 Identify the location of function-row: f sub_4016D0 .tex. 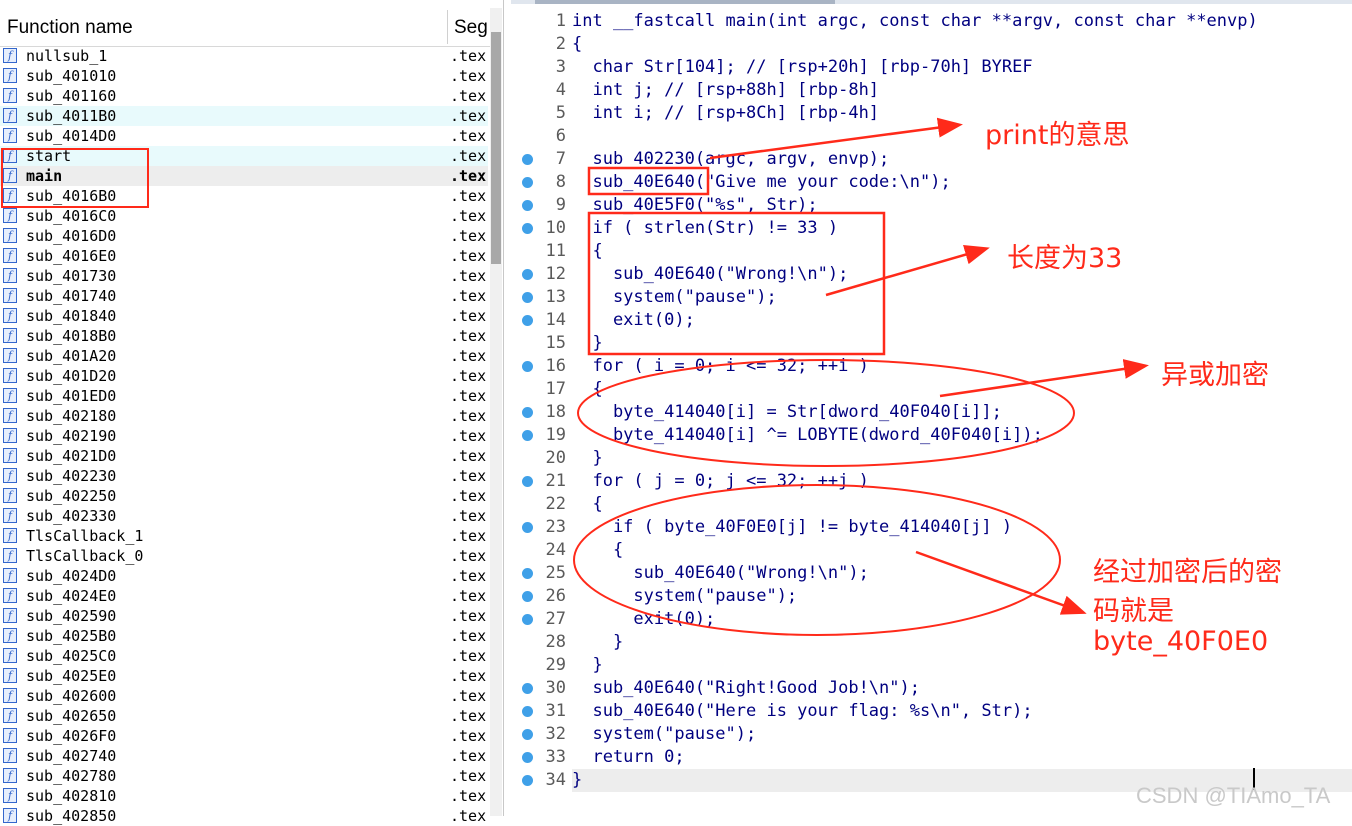
(244, 236).